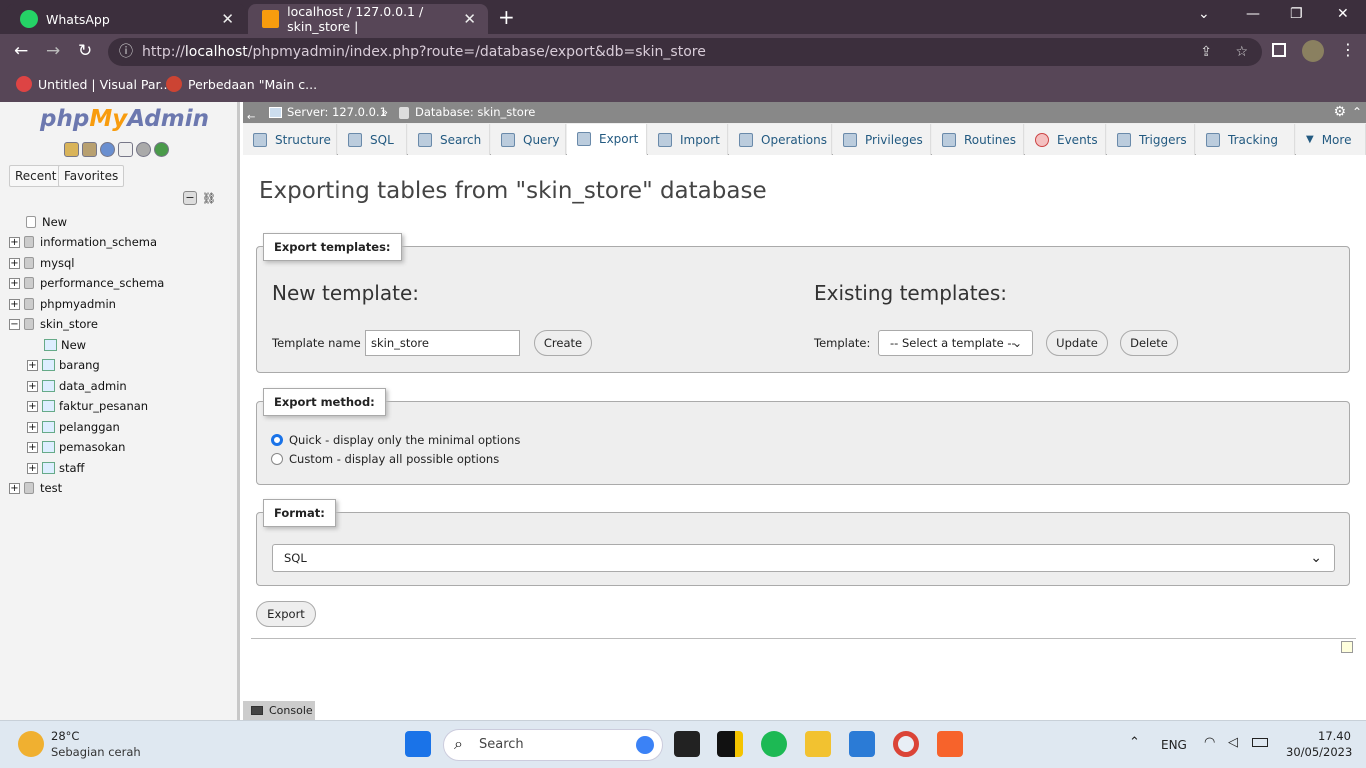 The image size is (1366, 768). I want to click on page-settings-icon, so click(1347, 647).